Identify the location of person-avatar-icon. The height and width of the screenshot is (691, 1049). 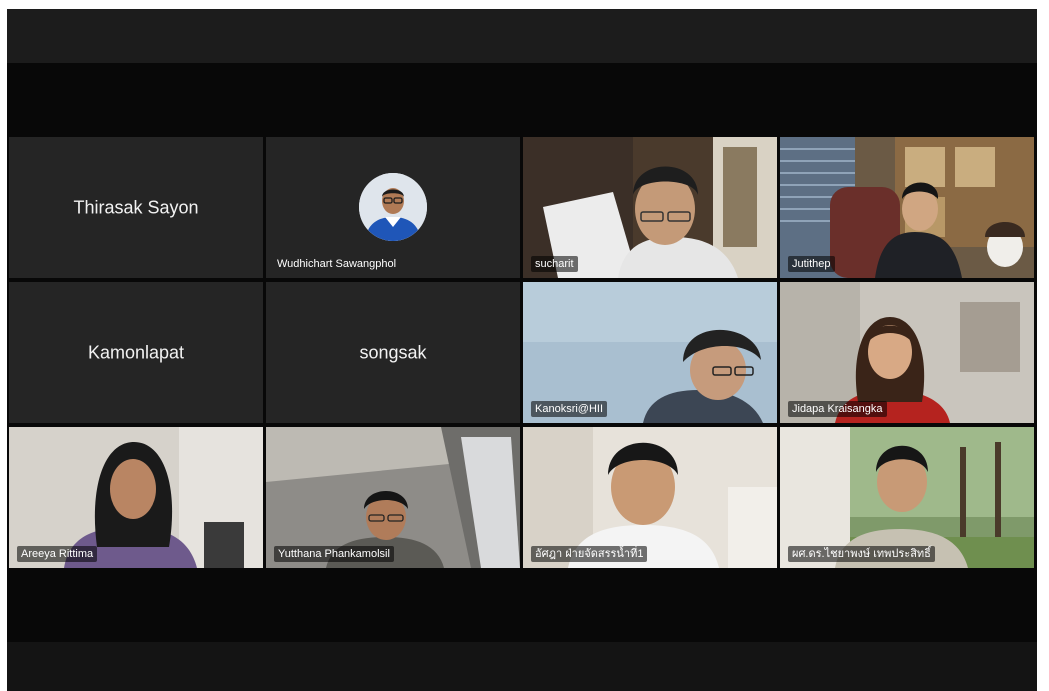
(393, 207).